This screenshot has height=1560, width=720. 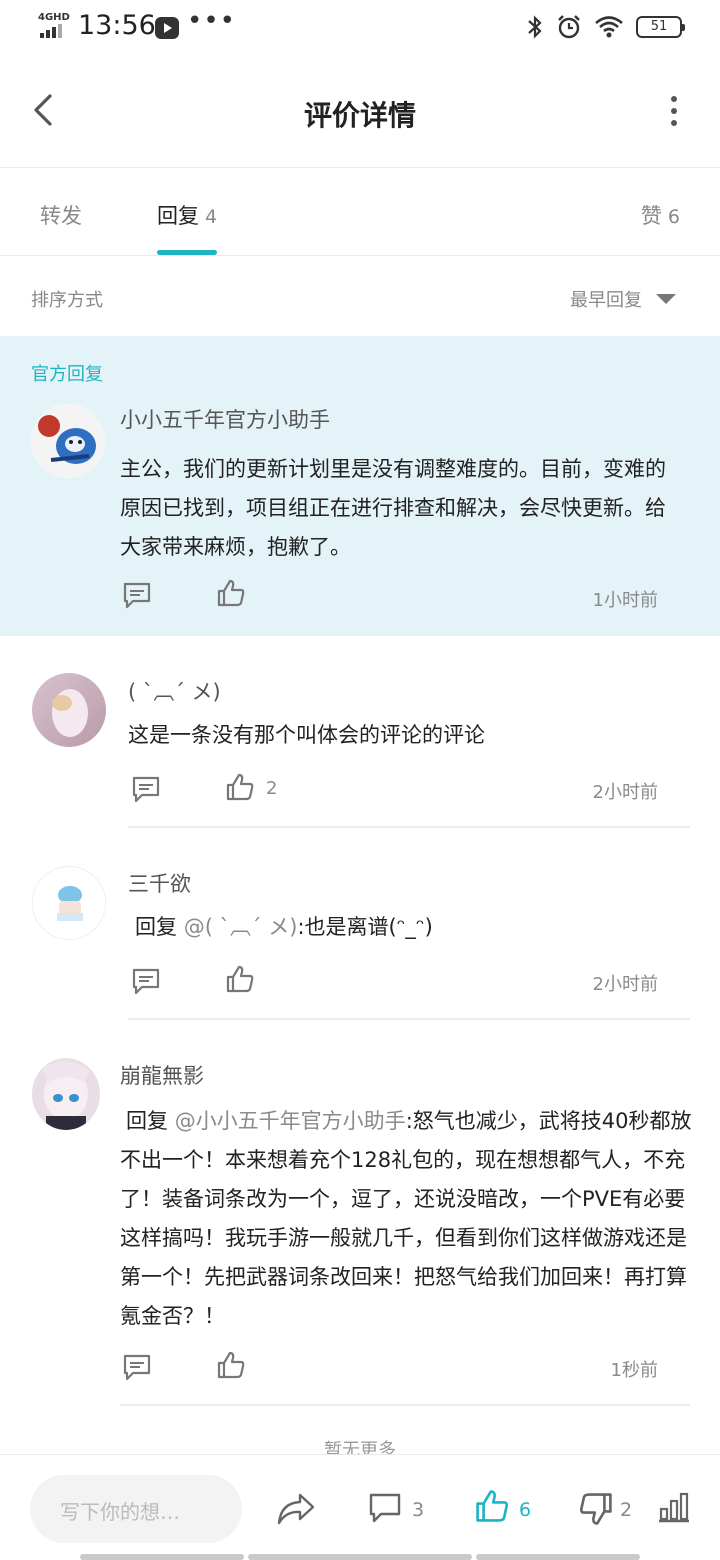 I want to click on assistant-avatar-image, so click(x=68, y=441).